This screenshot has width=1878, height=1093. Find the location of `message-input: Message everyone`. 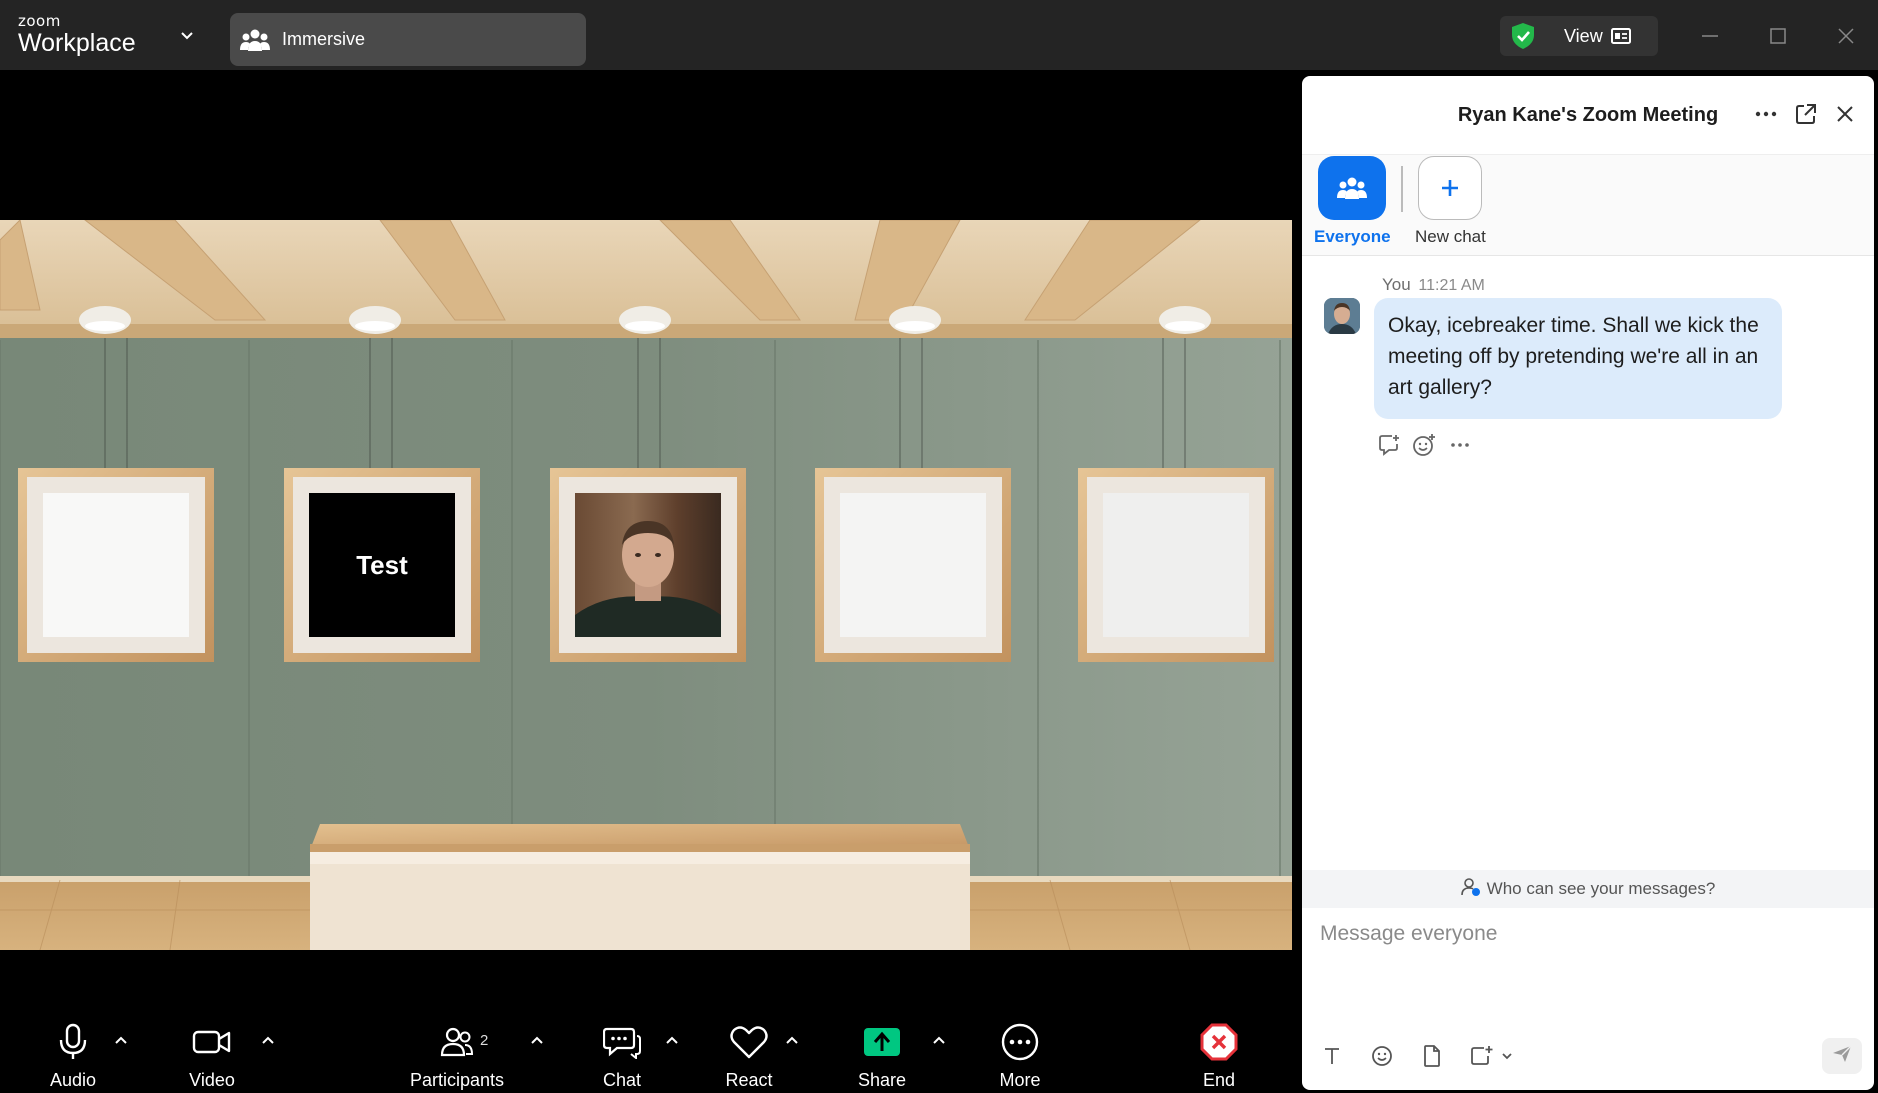

message-input: Message everyone is located at coordinates (1408, 934).